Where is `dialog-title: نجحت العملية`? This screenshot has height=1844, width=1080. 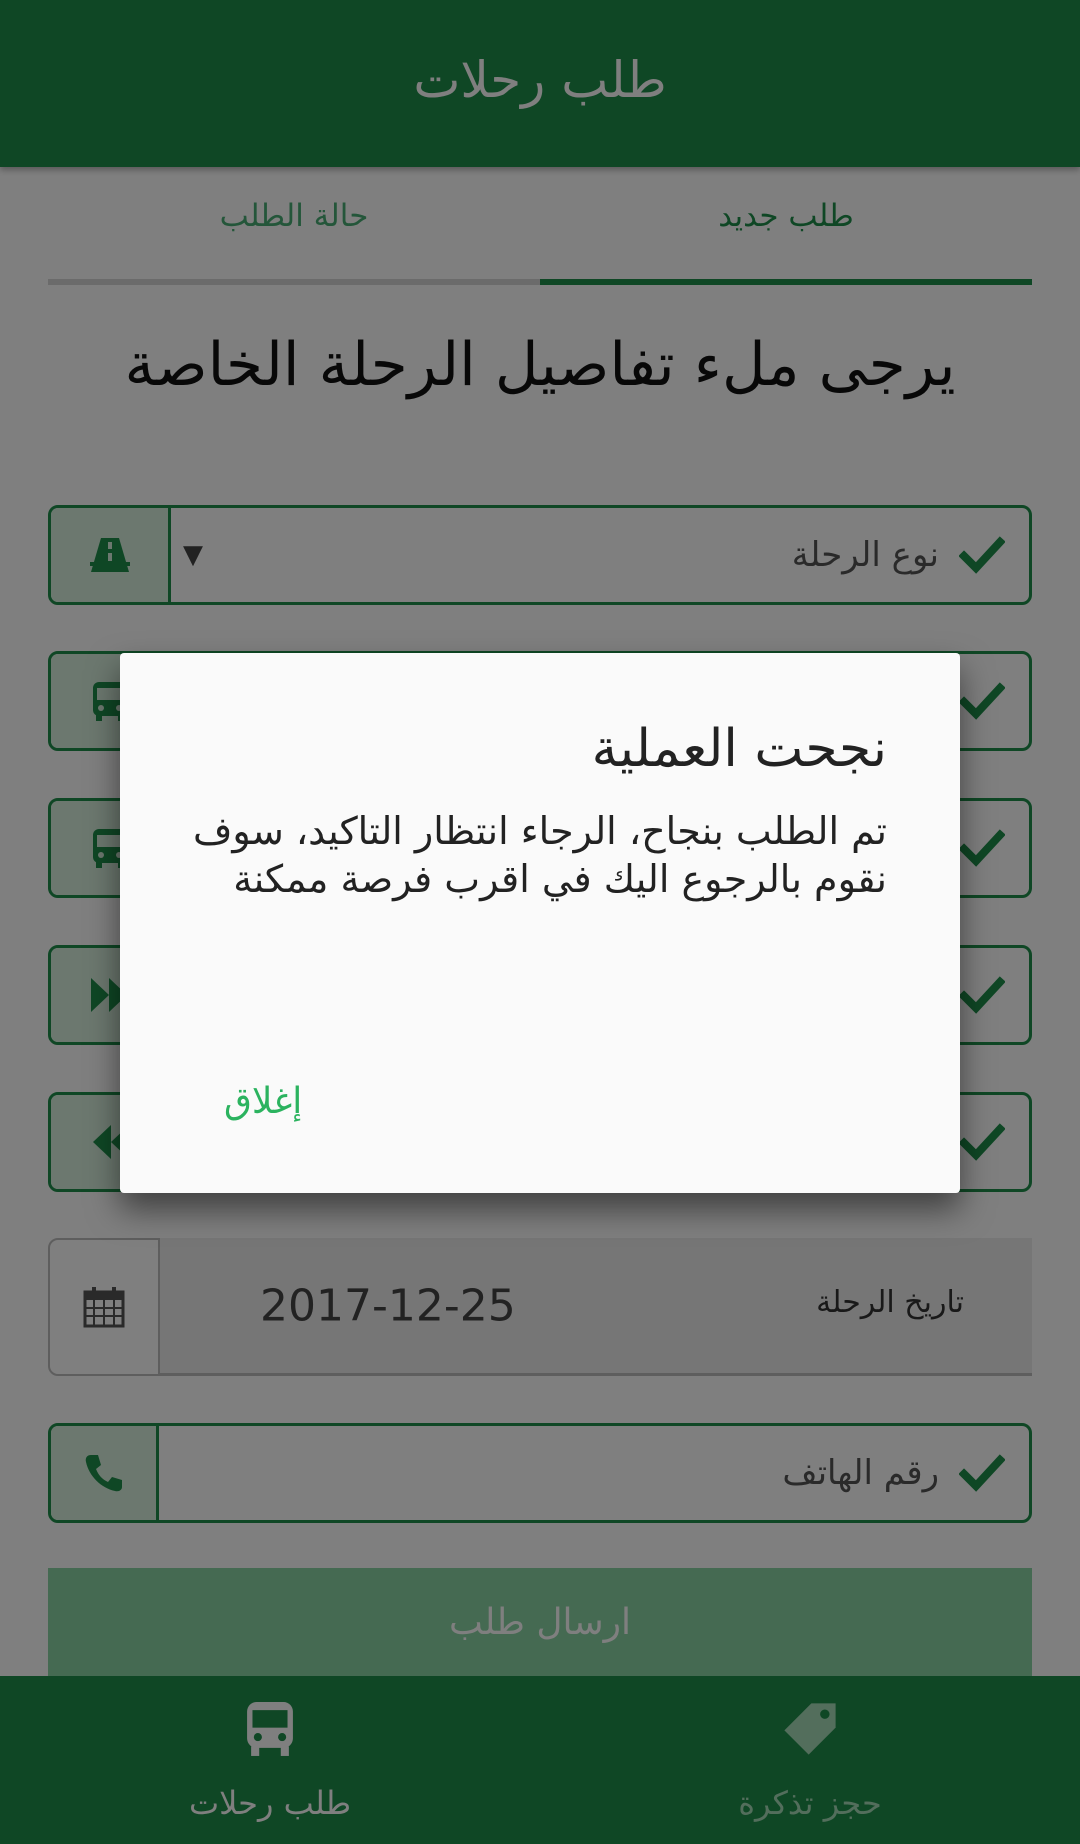
dialog-title: نجحت العملية is located at coordinates (739, 749).